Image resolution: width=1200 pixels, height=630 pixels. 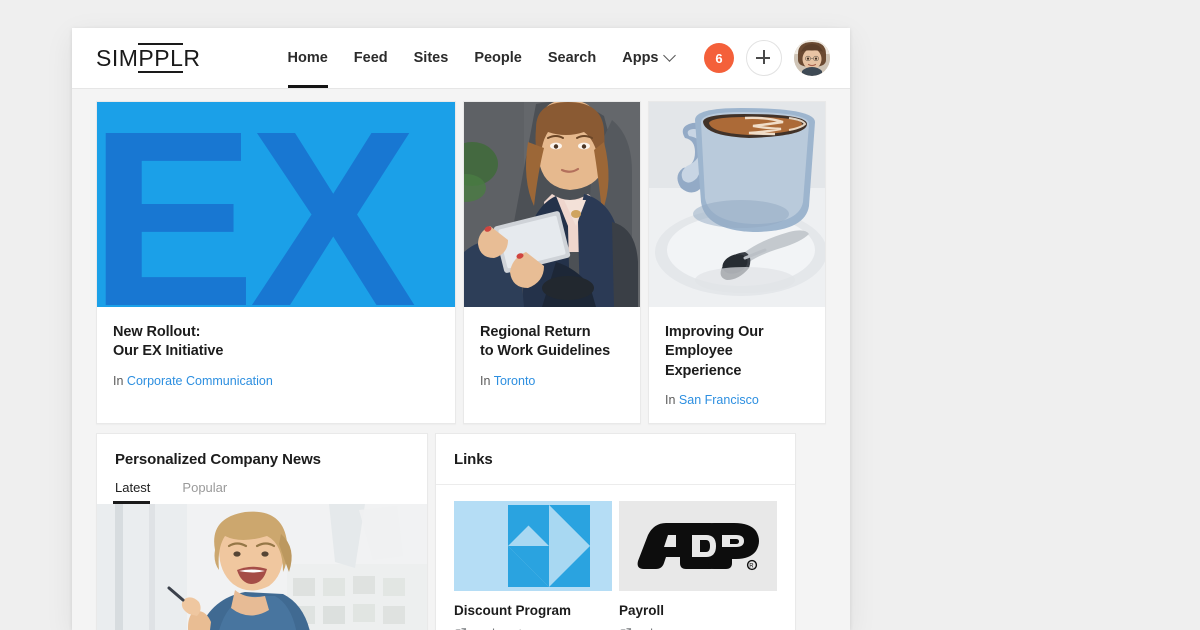 I want to click on perkspot-diamond-icon, so click(x=549, y=545).